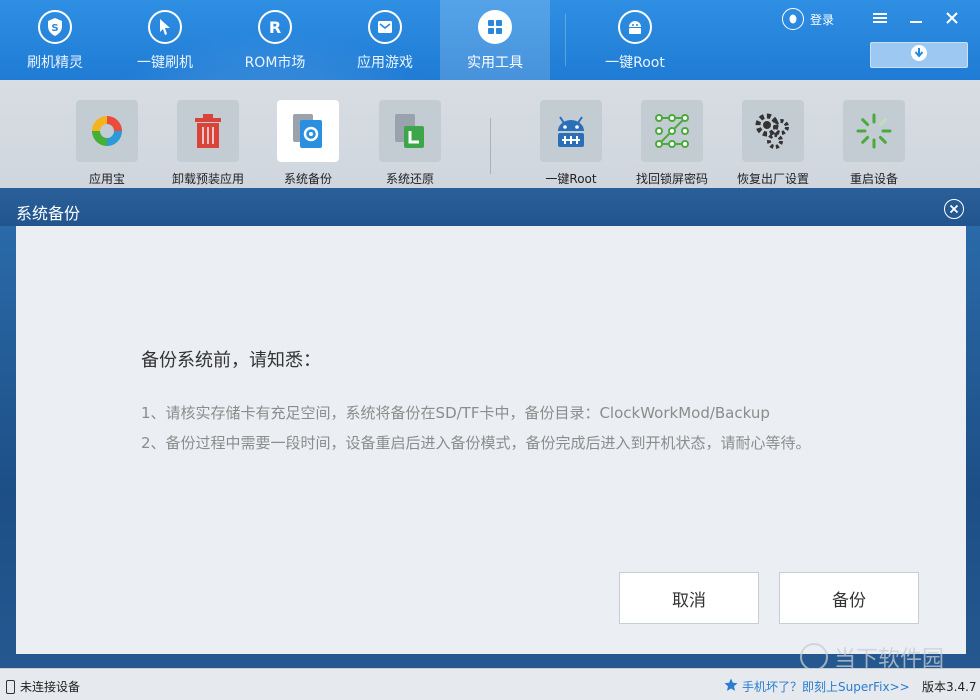 The width and height of the screenshot is (980, 700). I want to click on nav-tab-flash-wizard: S 刷机精灵, so click(55, 40).